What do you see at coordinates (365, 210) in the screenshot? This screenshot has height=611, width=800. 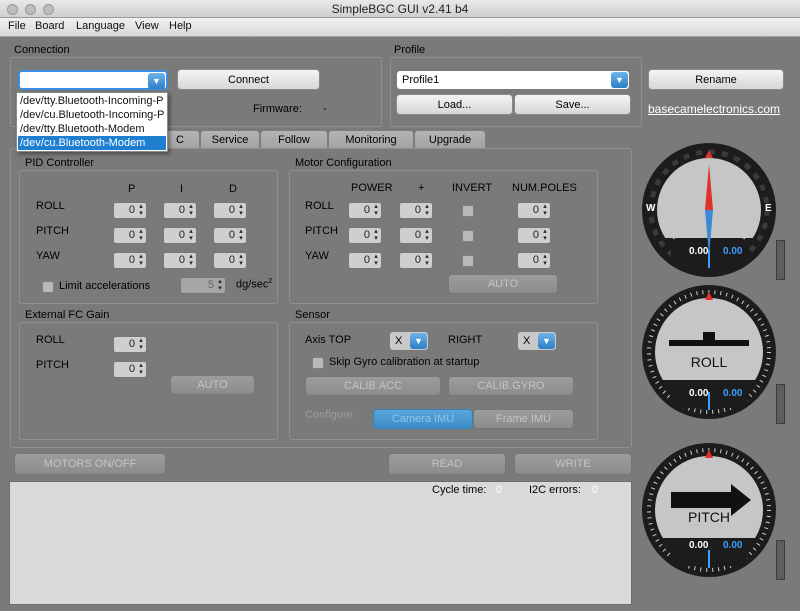 I see `motor-roll-power: 0 ▴ ▾` at bounding box center [365, 210].